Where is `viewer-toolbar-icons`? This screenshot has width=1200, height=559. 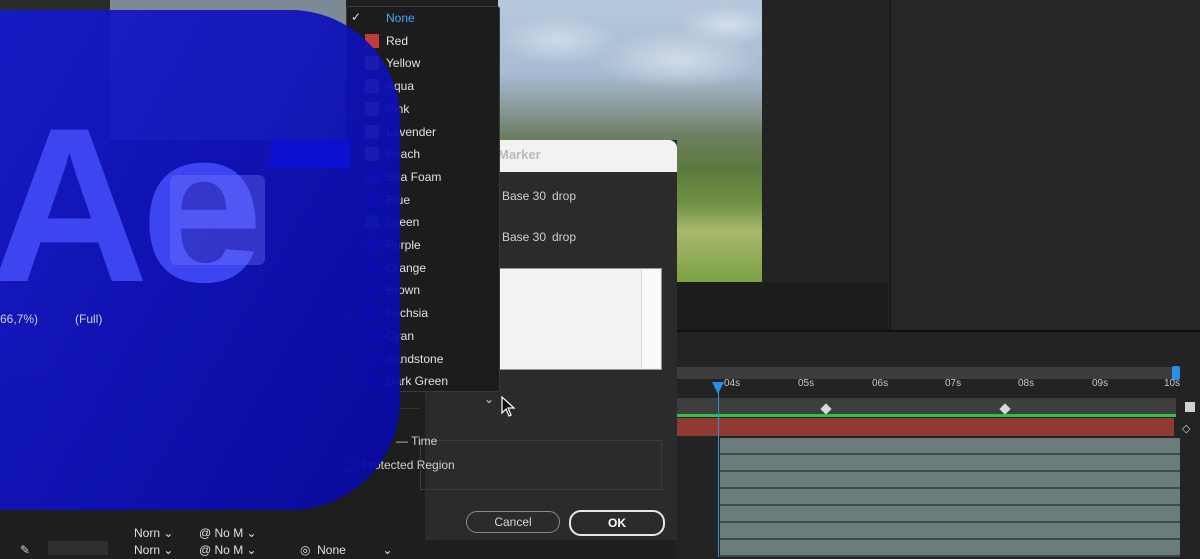 viewer-toolbar-icons is located at coordinates (308, 306).